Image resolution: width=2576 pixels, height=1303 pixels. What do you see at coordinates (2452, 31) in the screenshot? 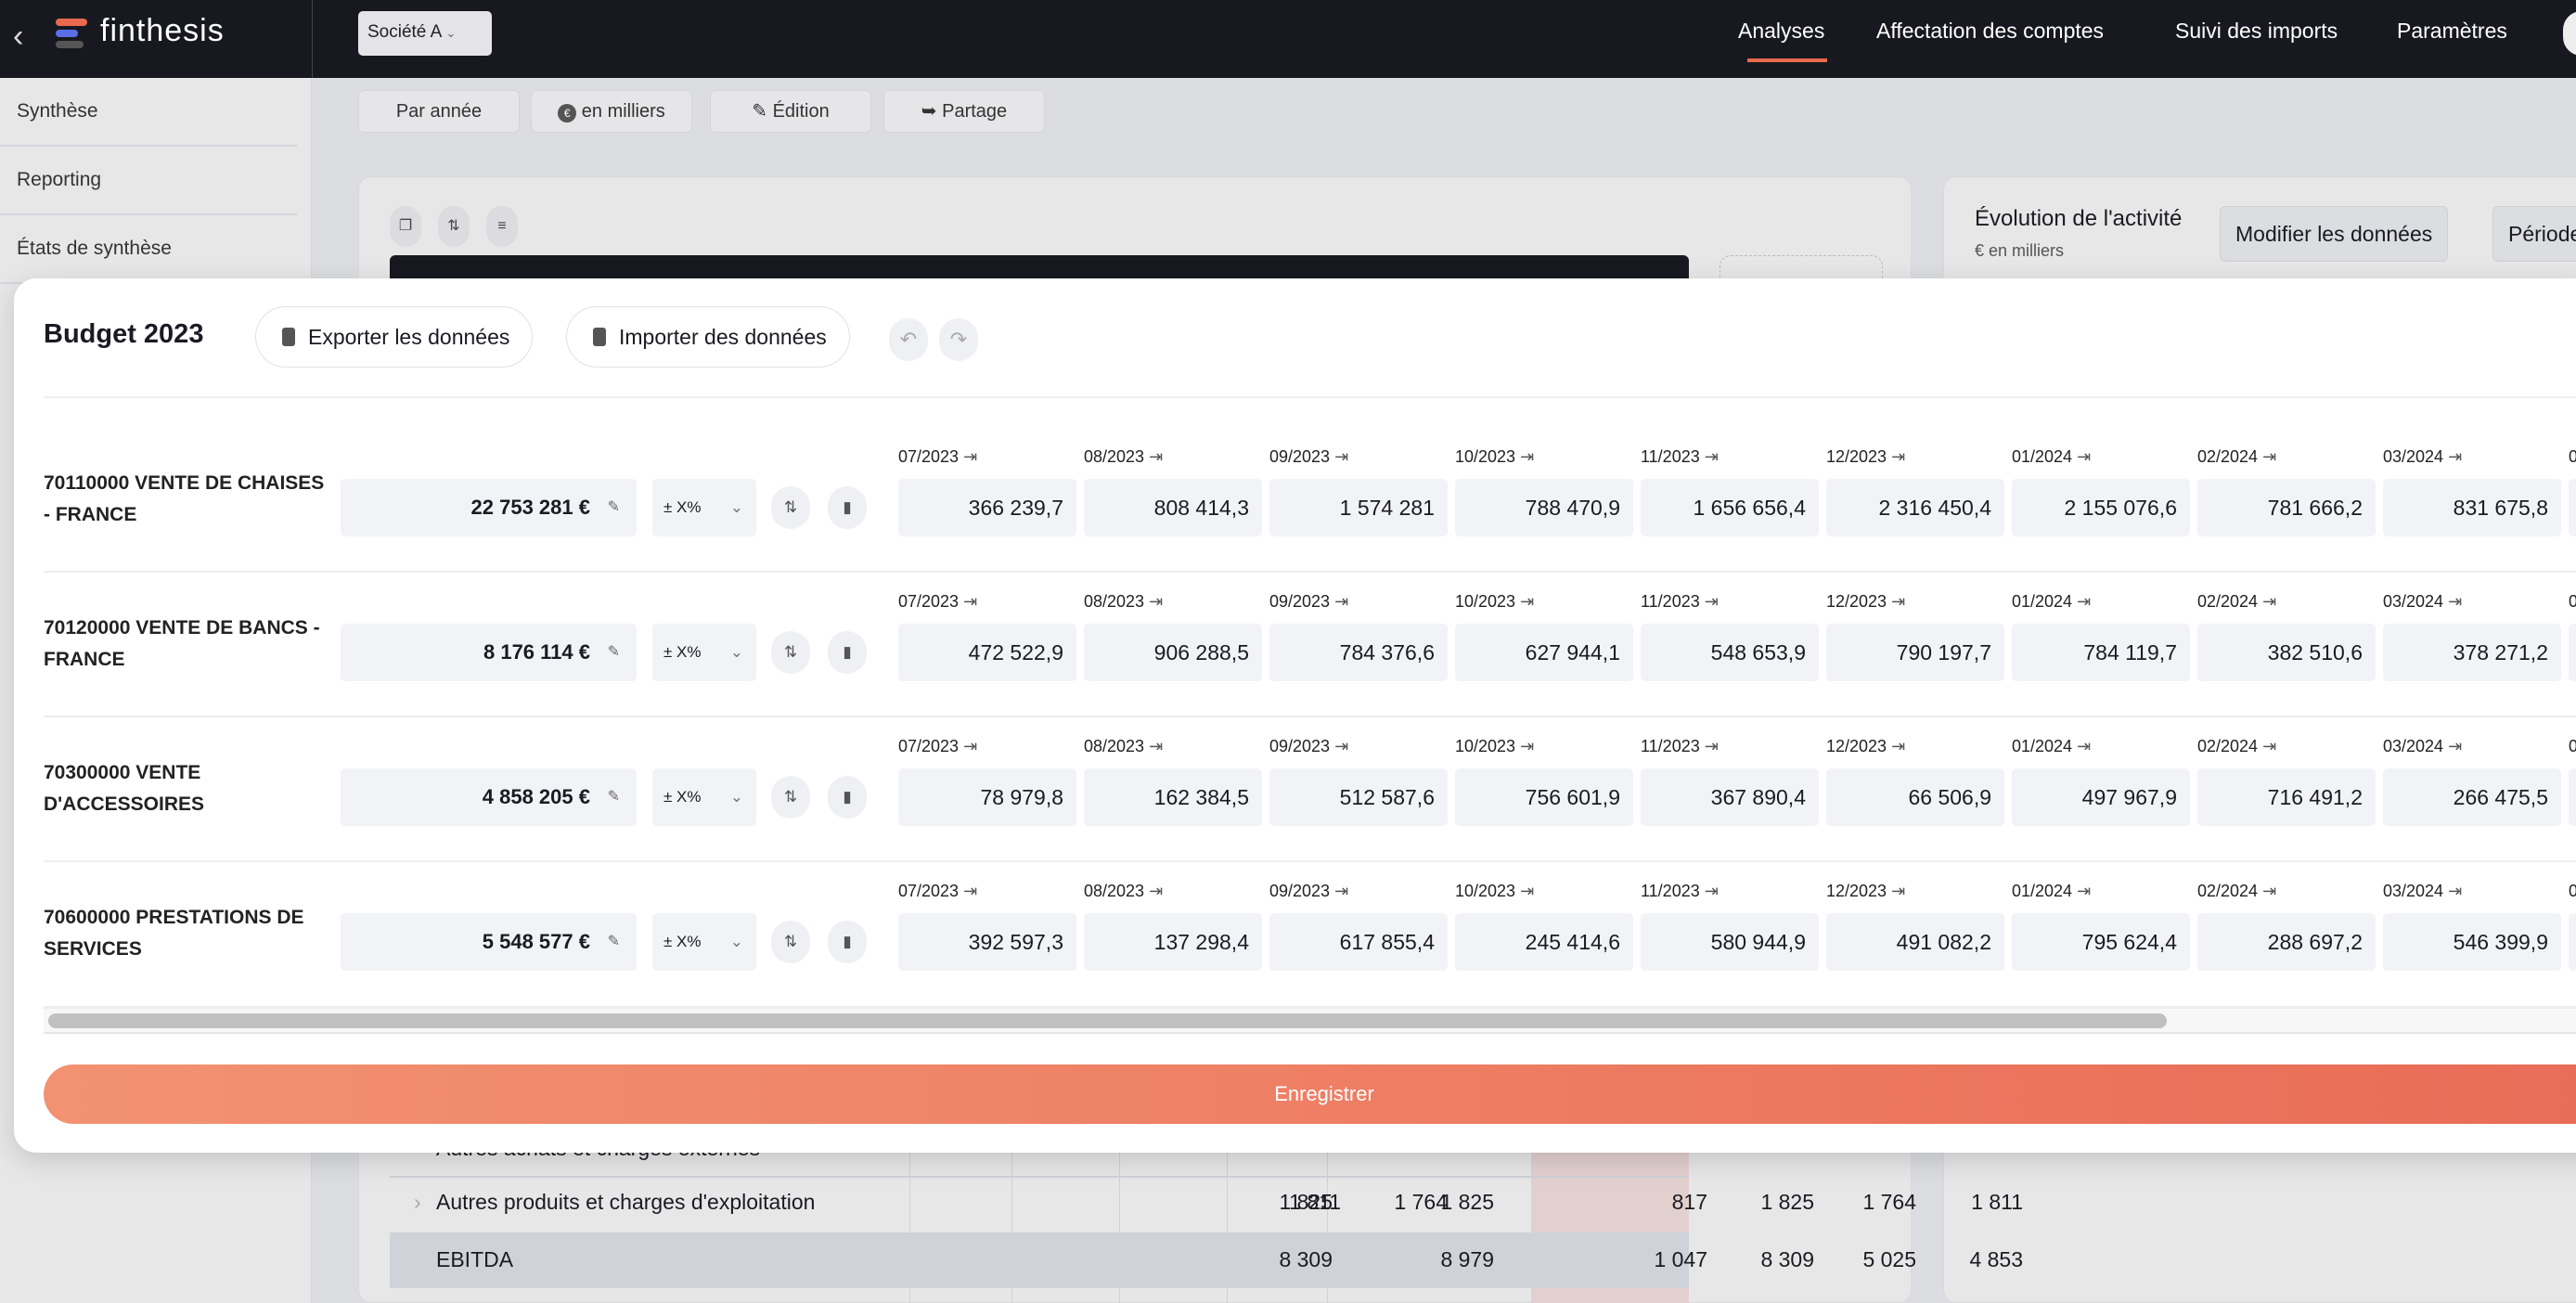
I see `nav-parametres: Paramètres` at bounding box center [2452, 31].